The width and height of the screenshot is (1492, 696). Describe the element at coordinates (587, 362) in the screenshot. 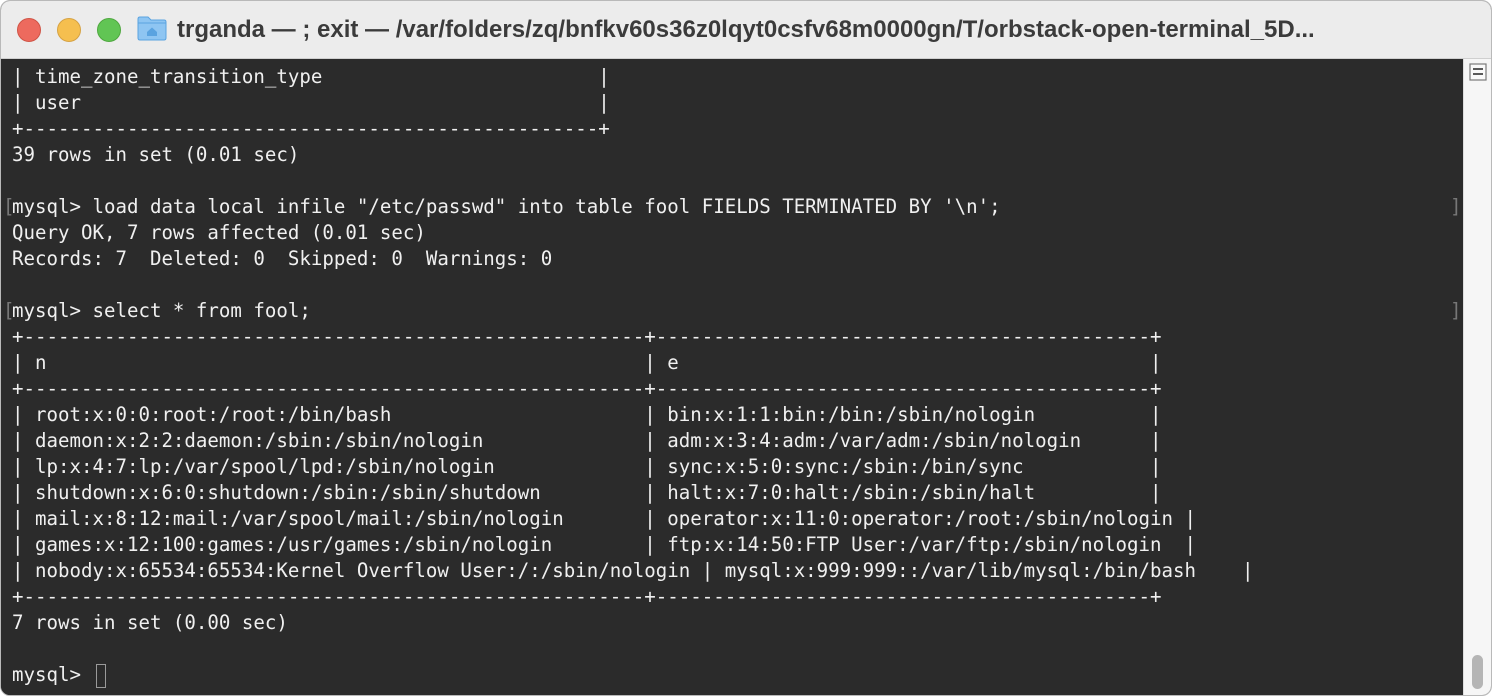

I see `table-header: | n | e |` at that location.